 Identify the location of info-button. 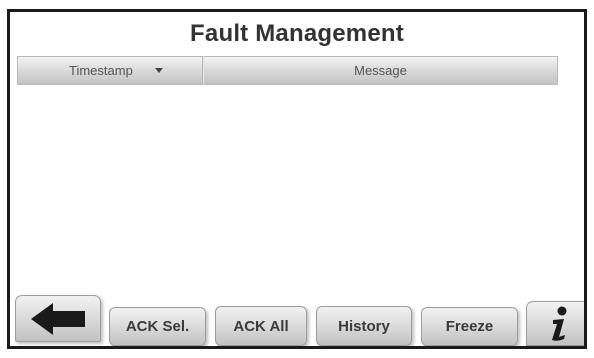
(555, 323).